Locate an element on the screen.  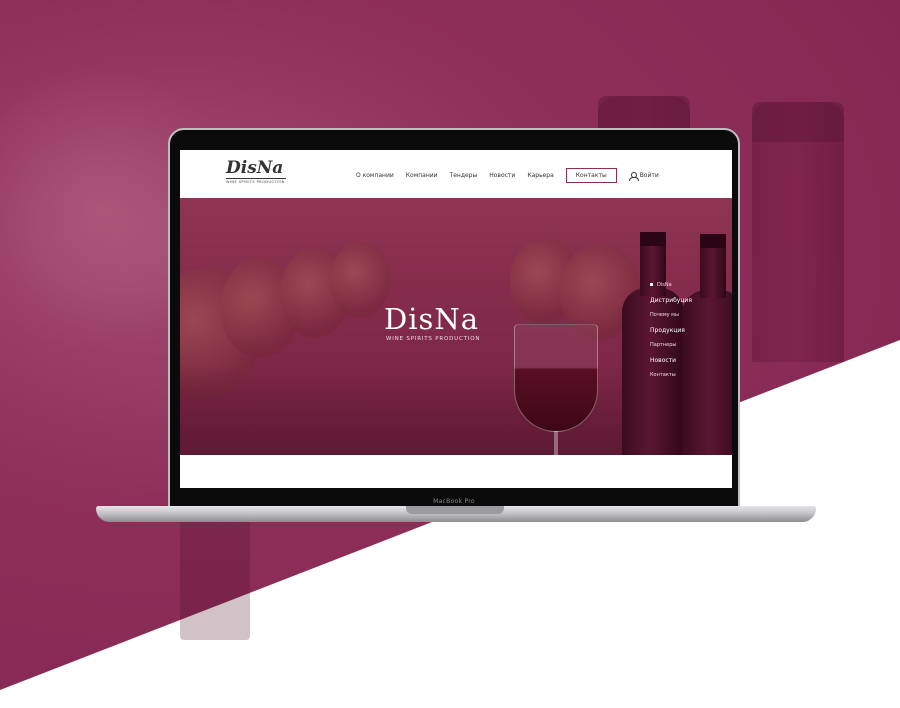
laptop-base is located at coordinates (456, 514).